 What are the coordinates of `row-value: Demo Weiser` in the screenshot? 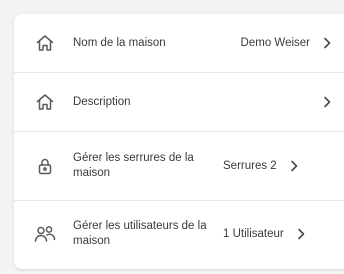 It's located at (275, 43).